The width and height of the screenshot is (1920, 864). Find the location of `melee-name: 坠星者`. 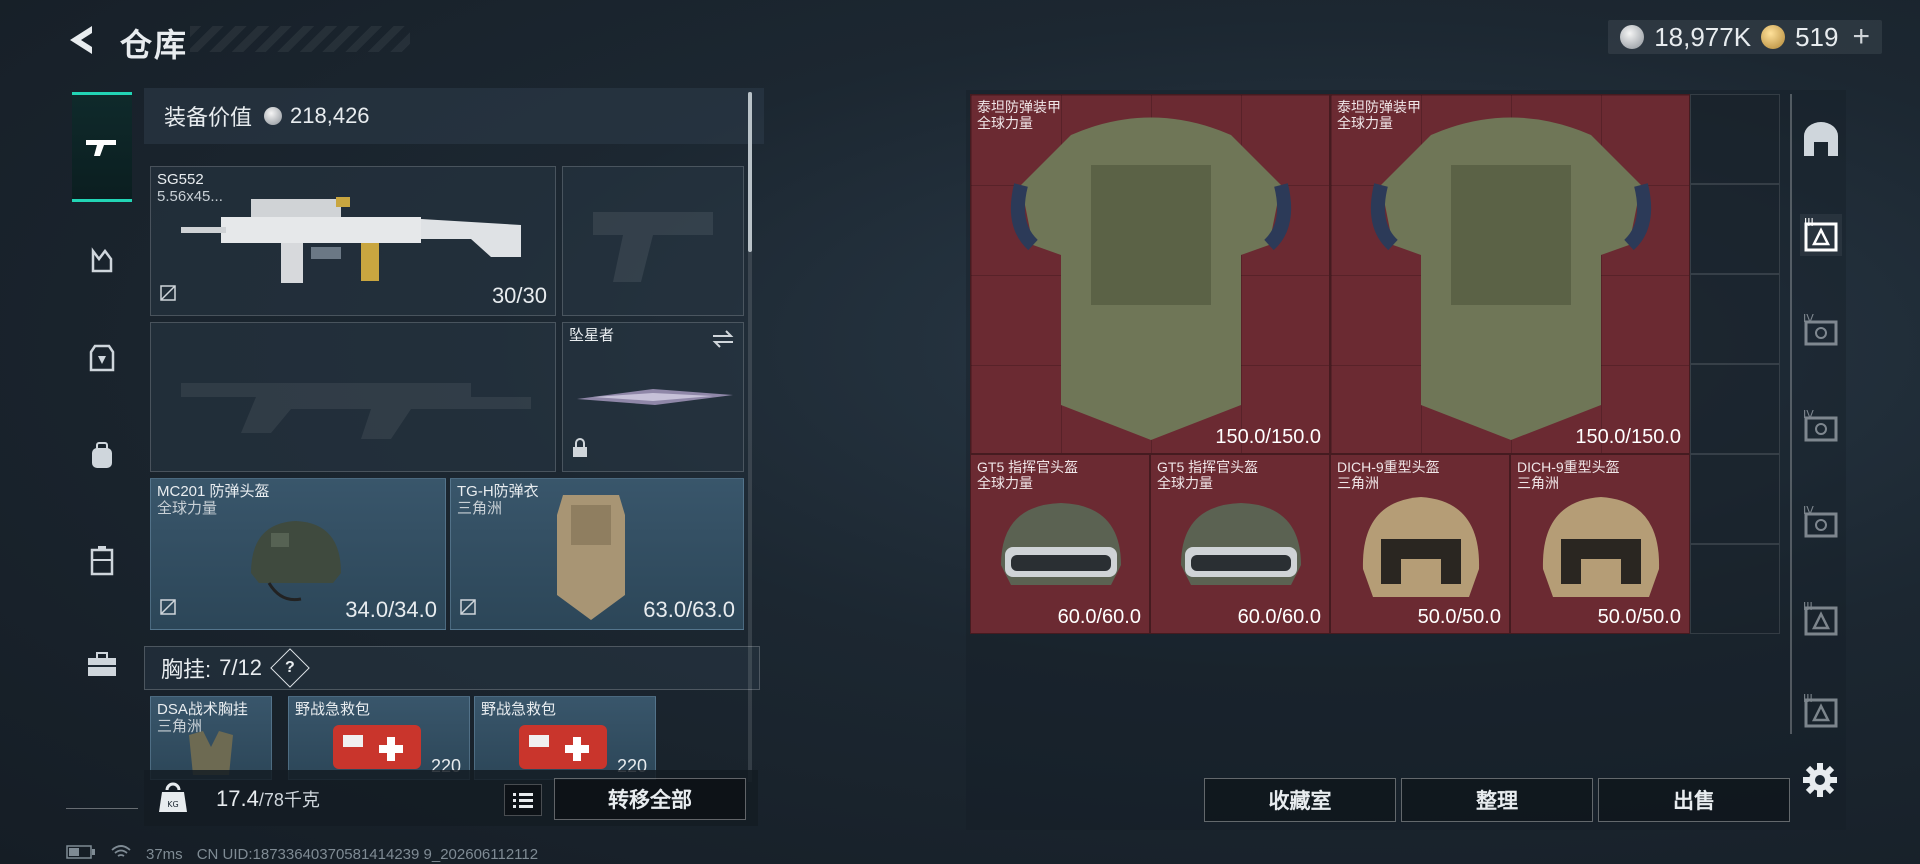

melee-name: 坠星者 is located at coordinates (592, 335).